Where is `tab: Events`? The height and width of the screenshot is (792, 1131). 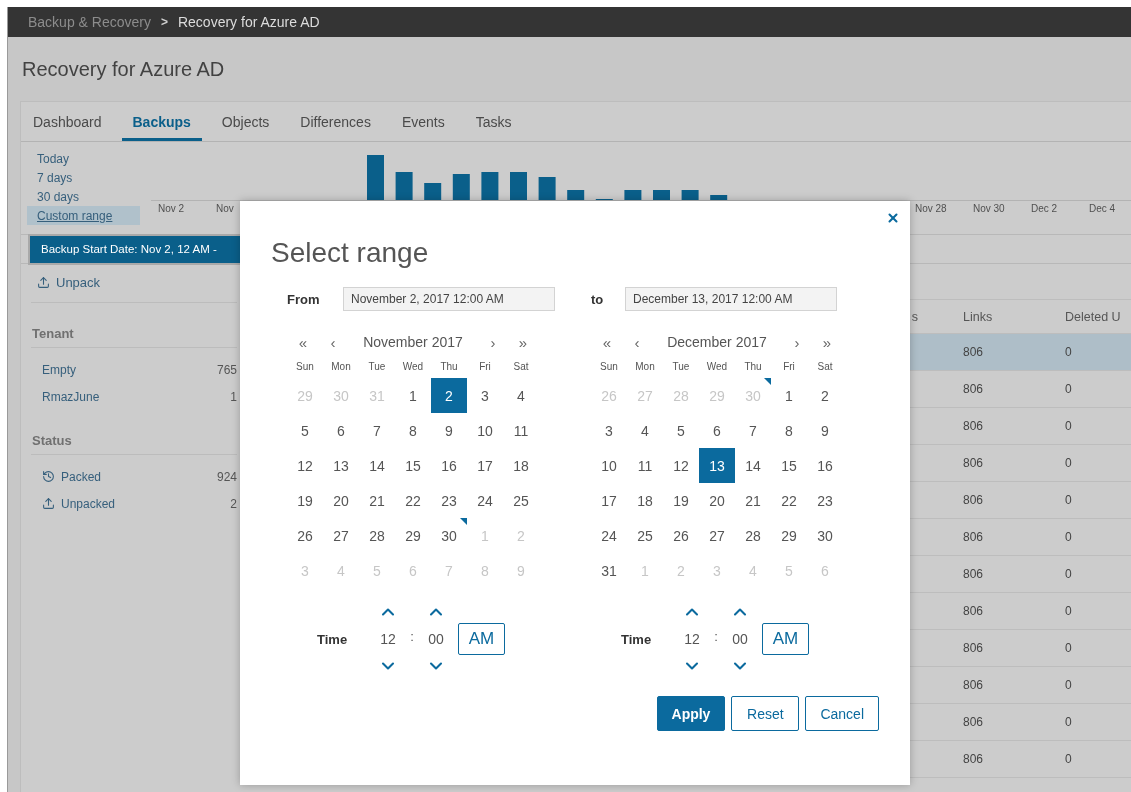
tab: Events is located at coordinates (423, 121).